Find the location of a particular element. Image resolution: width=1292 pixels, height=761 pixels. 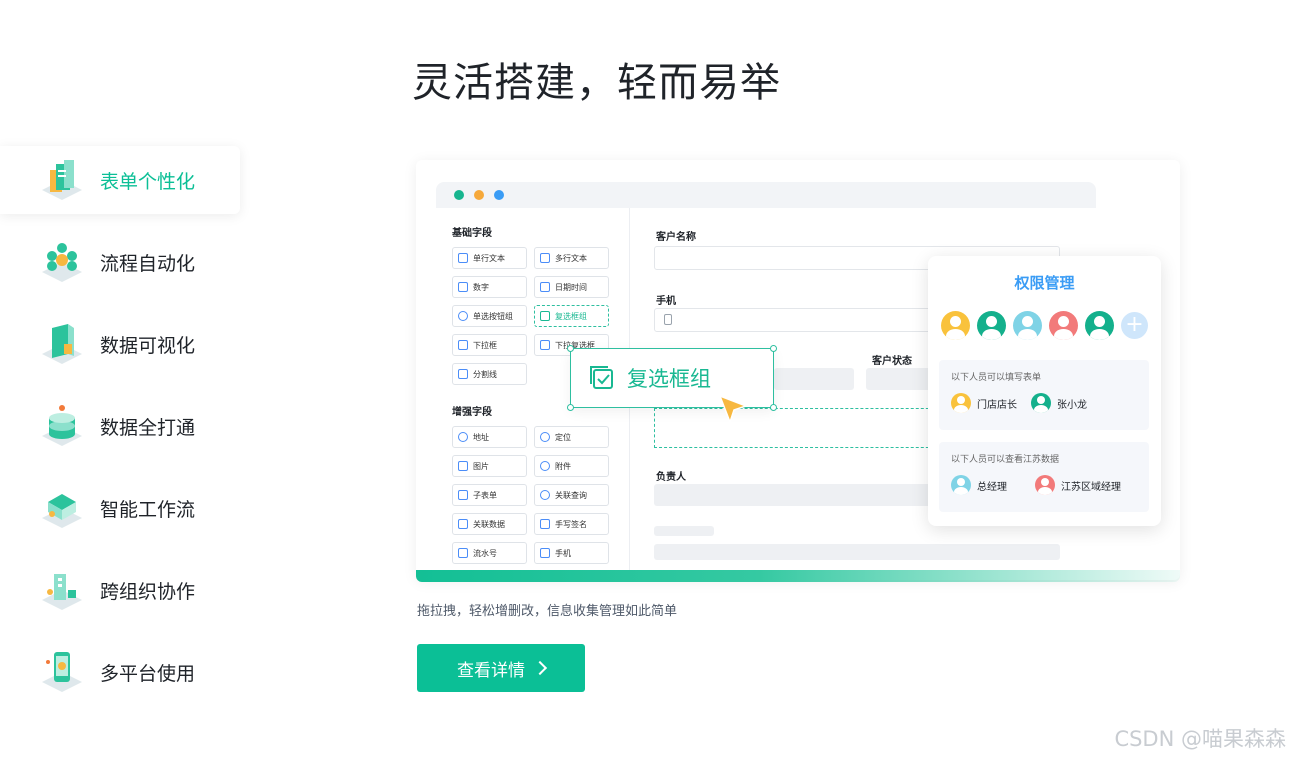

field-locate: 定位 is located at coordinates (571, 437).